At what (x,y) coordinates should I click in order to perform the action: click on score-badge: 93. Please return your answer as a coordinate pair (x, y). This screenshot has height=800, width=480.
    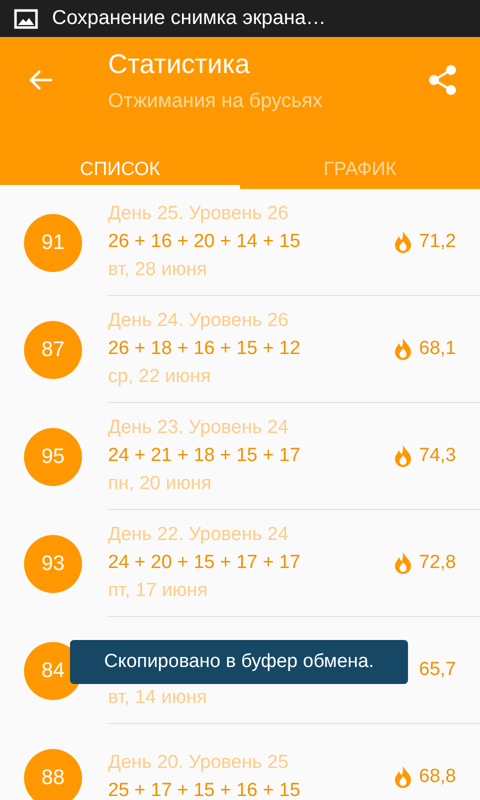
    Looking at the image, I should click on (53, 563).